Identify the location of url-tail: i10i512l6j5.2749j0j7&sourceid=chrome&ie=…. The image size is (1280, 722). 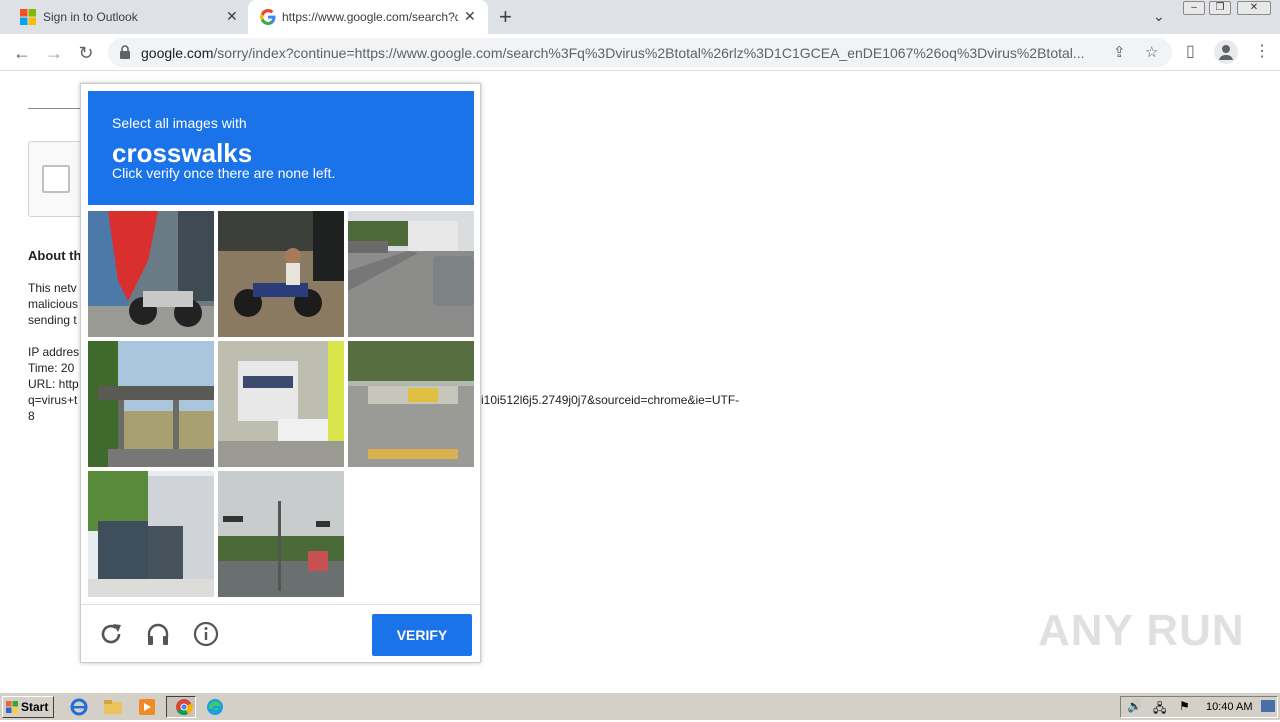
(610, 400).